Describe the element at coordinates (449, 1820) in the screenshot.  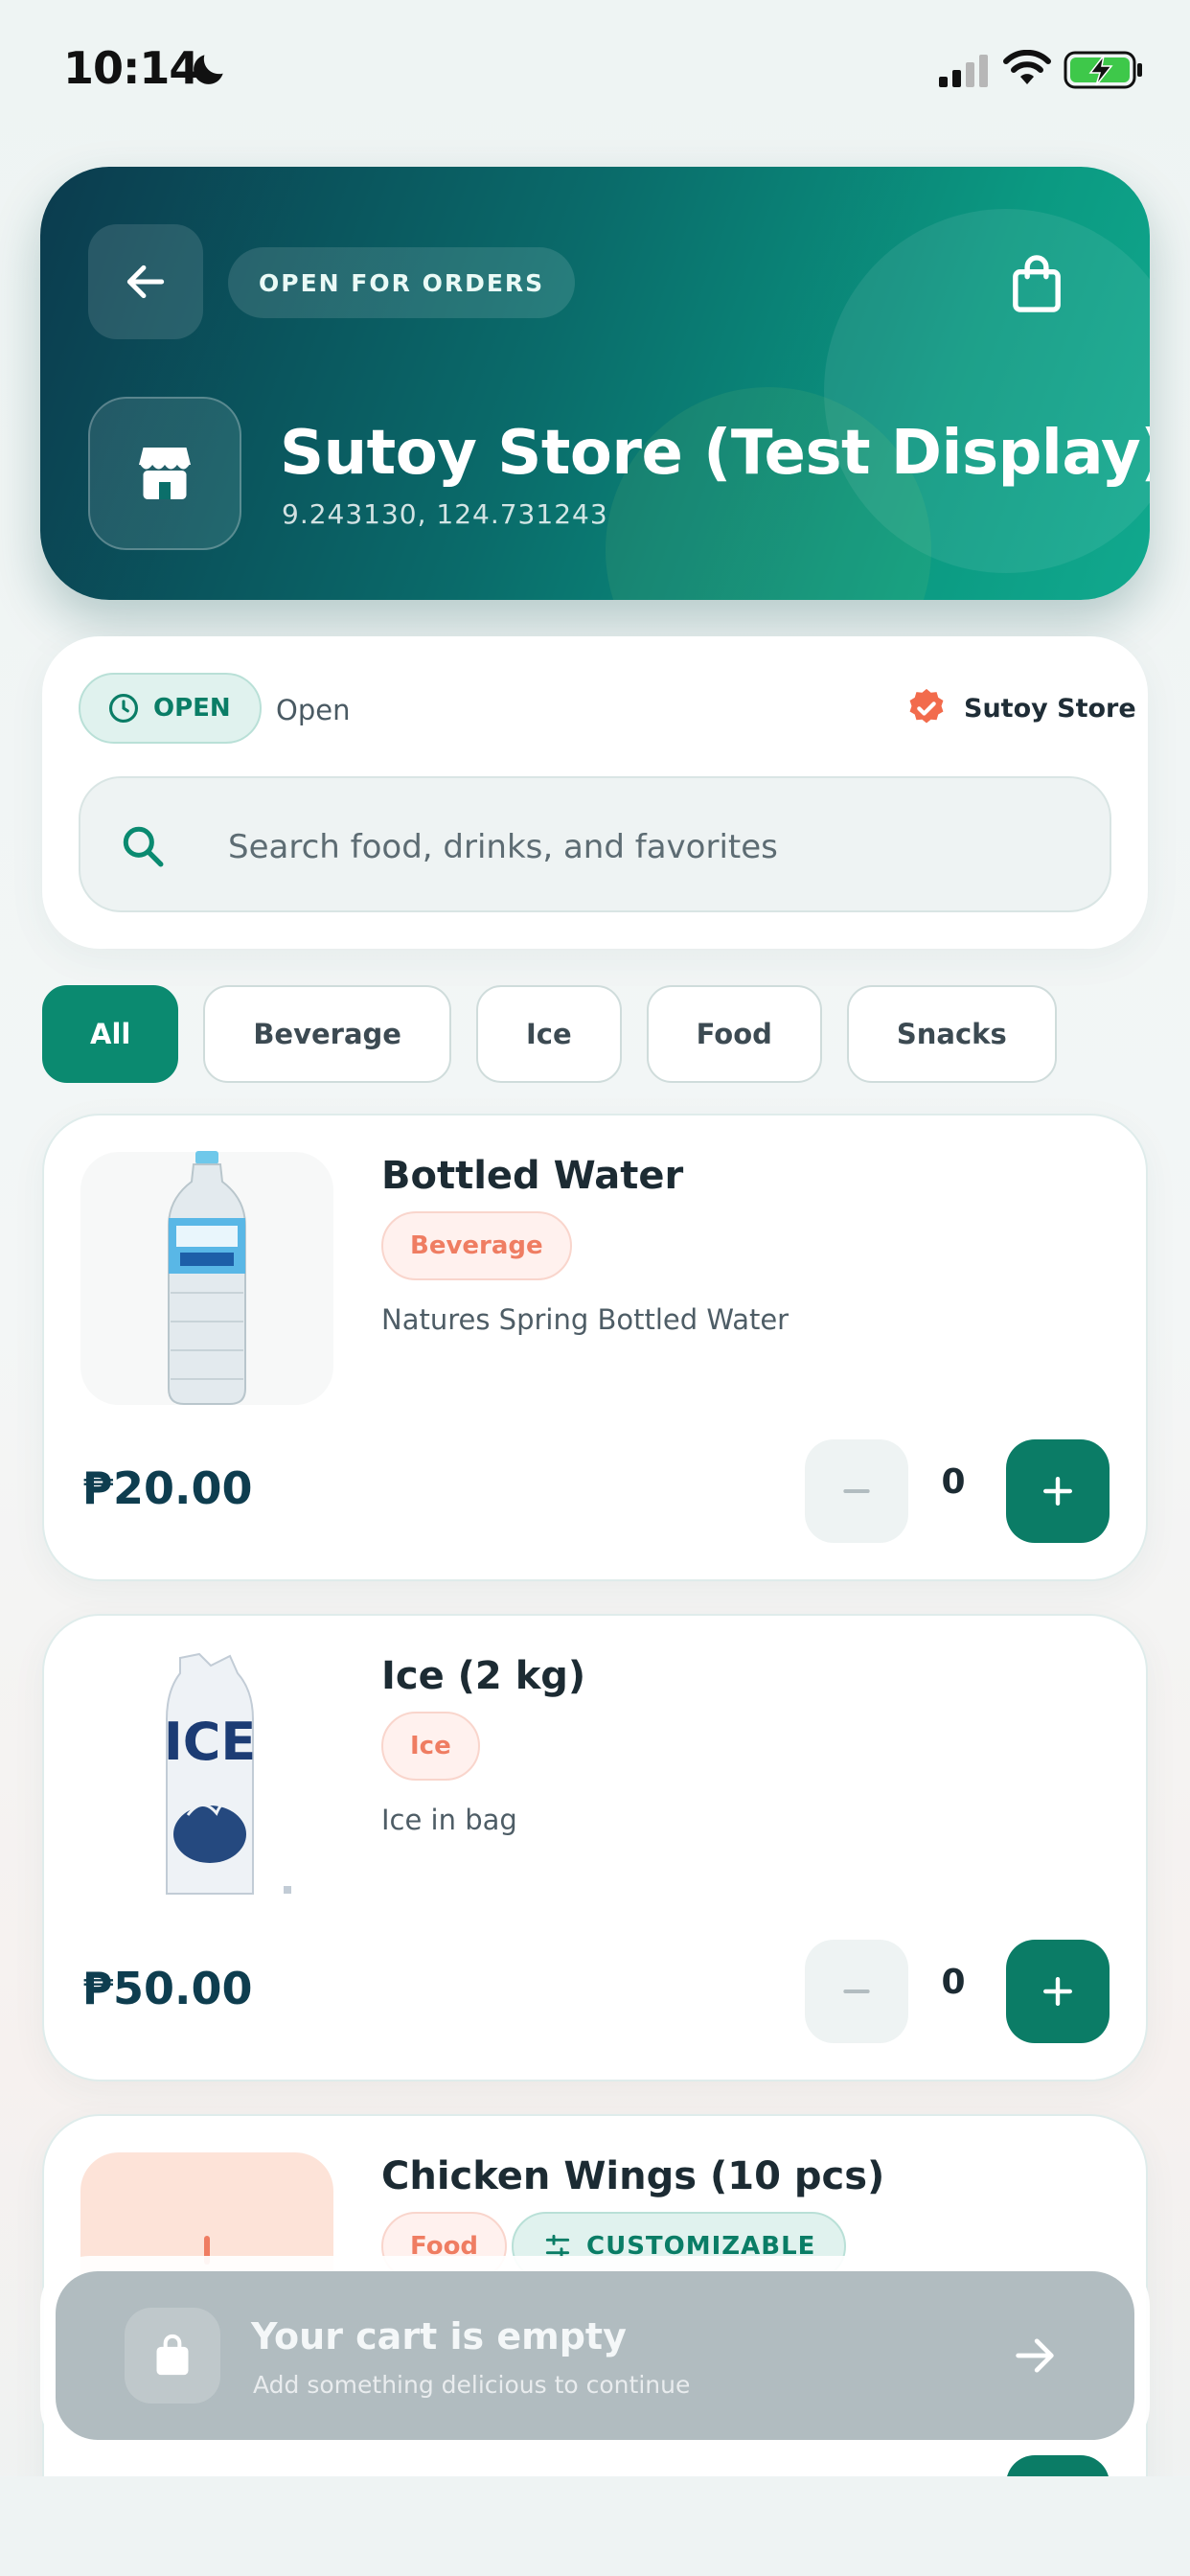
I see `product-description: Ice in bag` at that location.